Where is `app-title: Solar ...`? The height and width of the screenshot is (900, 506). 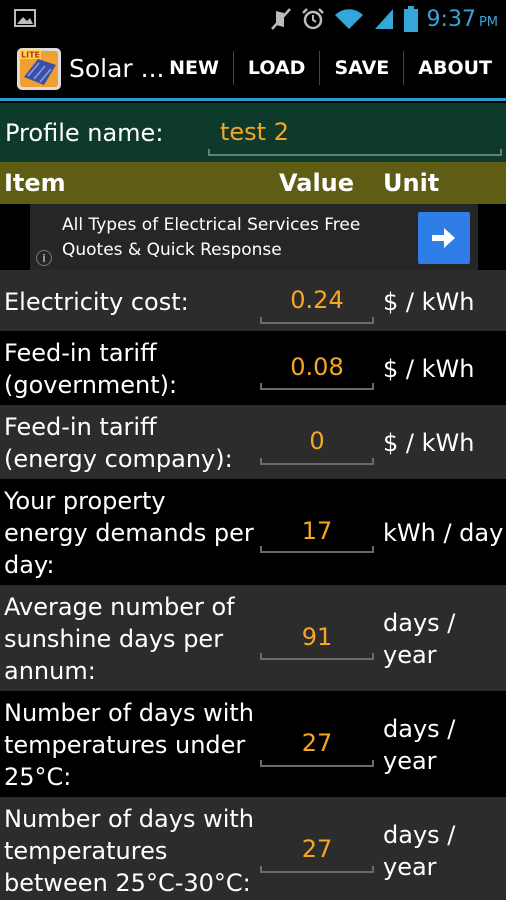
app-title: Solar ... is located at coordinates (117, 68).